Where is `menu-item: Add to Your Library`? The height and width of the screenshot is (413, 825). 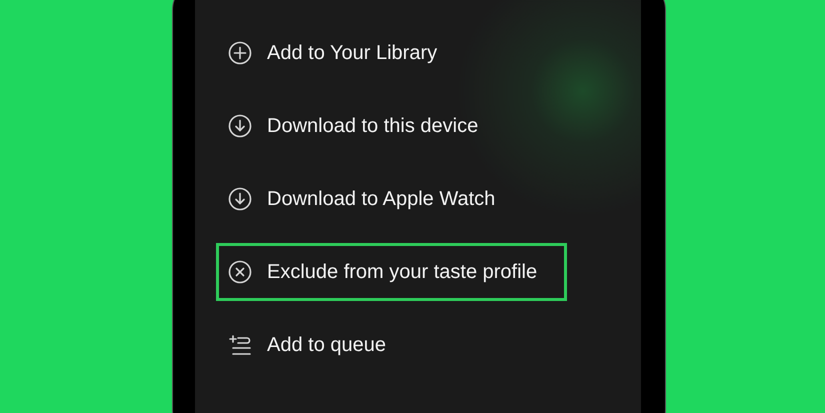 menu-item: Add to Your Library is located at coordinates (391, 53).